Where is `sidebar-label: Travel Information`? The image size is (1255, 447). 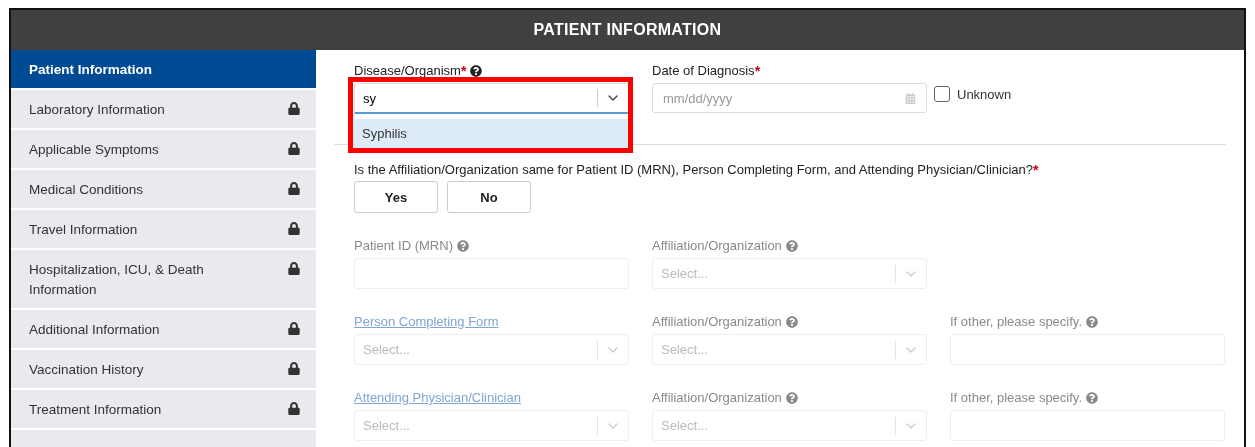 sidebar-label: Travel Information is located at coordinates (83, 230).